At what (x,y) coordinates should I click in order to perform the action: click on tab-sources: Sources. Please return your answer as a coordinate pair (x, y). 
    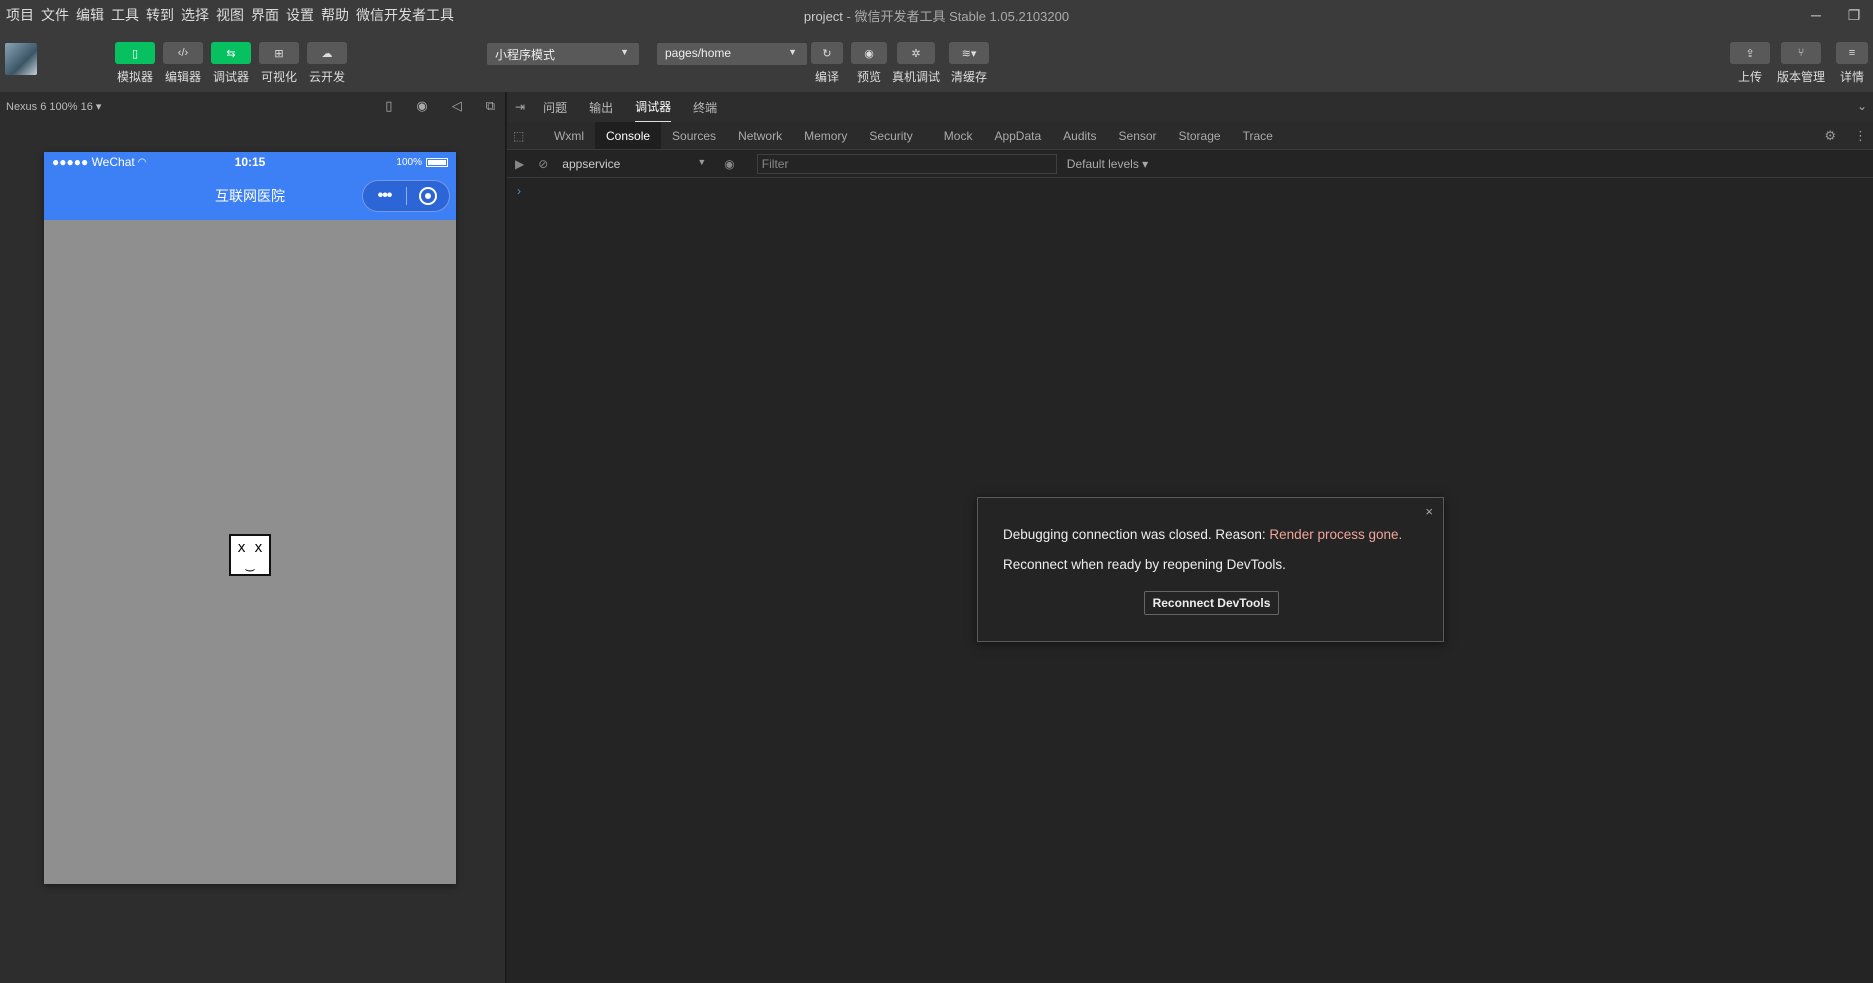
    Looking at the image, I should click on (694, 135).